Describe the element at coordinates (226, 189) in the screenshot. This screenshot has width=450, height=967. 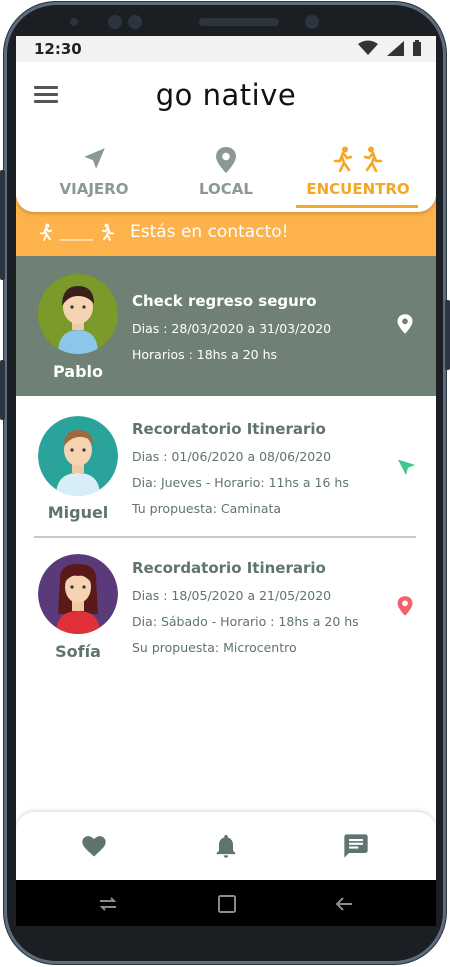
I see `tab-label: LOCAL` at that location.